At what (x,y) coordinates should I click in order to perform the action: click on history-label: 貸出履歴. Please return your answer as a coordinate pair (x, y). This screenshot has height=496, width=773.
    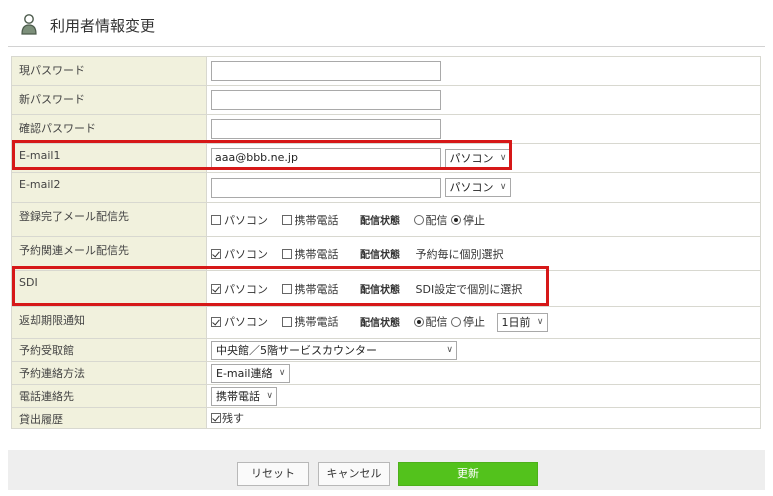
    Looking at the image, I should click on (109, 418).